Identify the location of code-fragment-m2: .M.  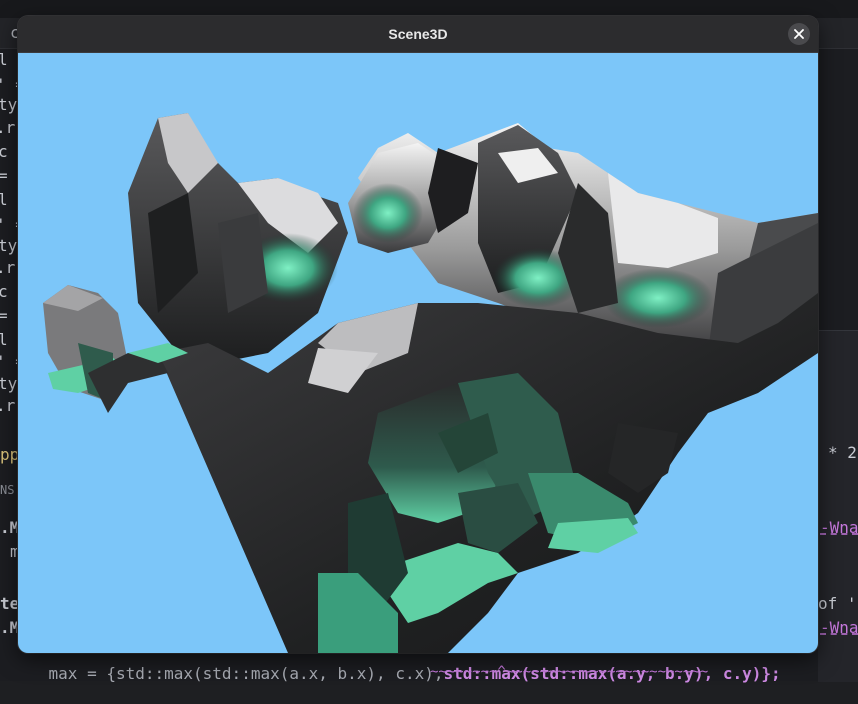
(10, 627).